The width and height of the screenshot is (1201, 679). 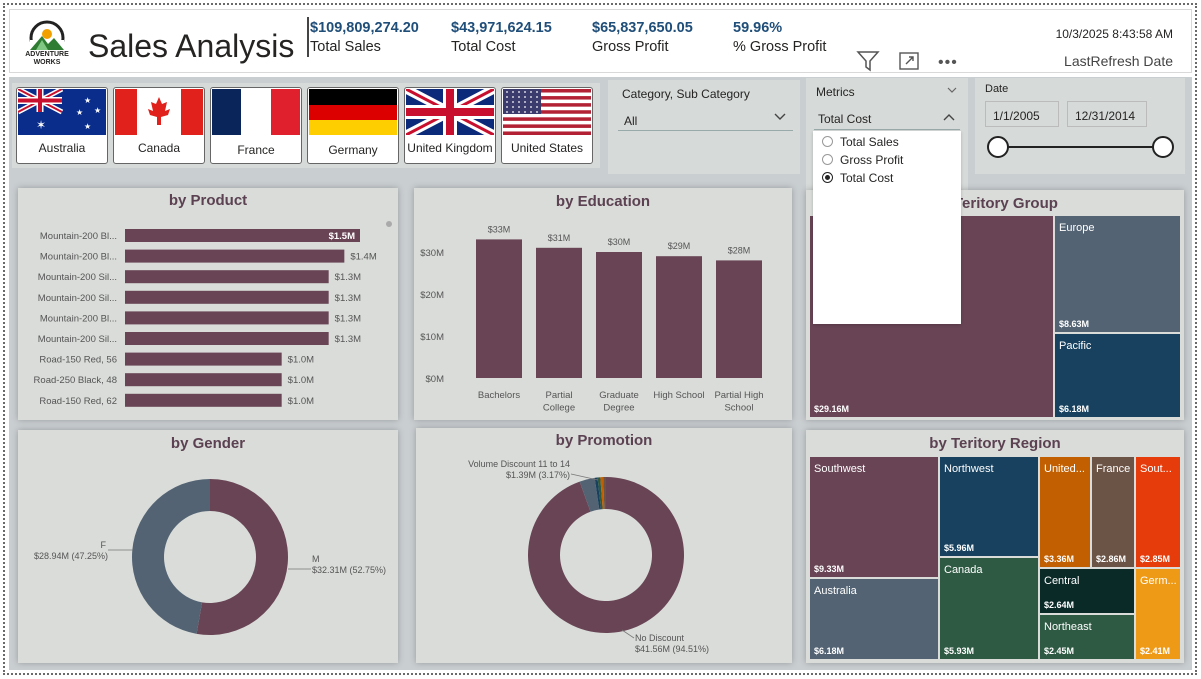 I want to click on education-category-label: Partial, so click(x=559, y=395).